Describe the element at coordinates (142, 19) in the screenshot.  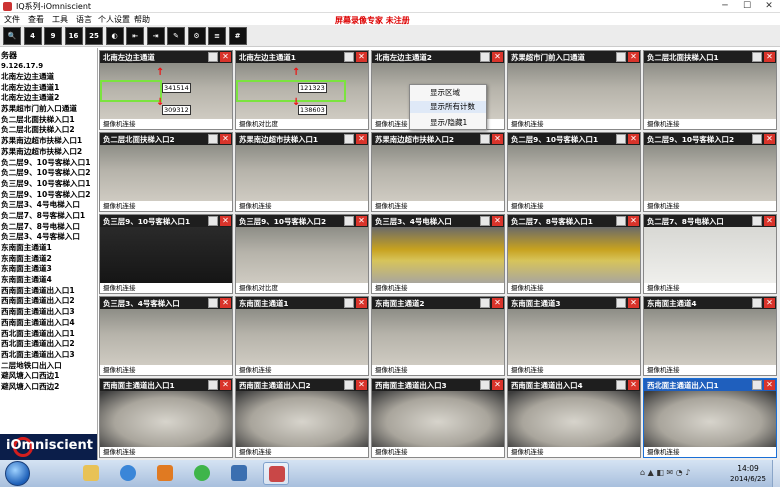
I see `menu-help: 帮助` at that location.